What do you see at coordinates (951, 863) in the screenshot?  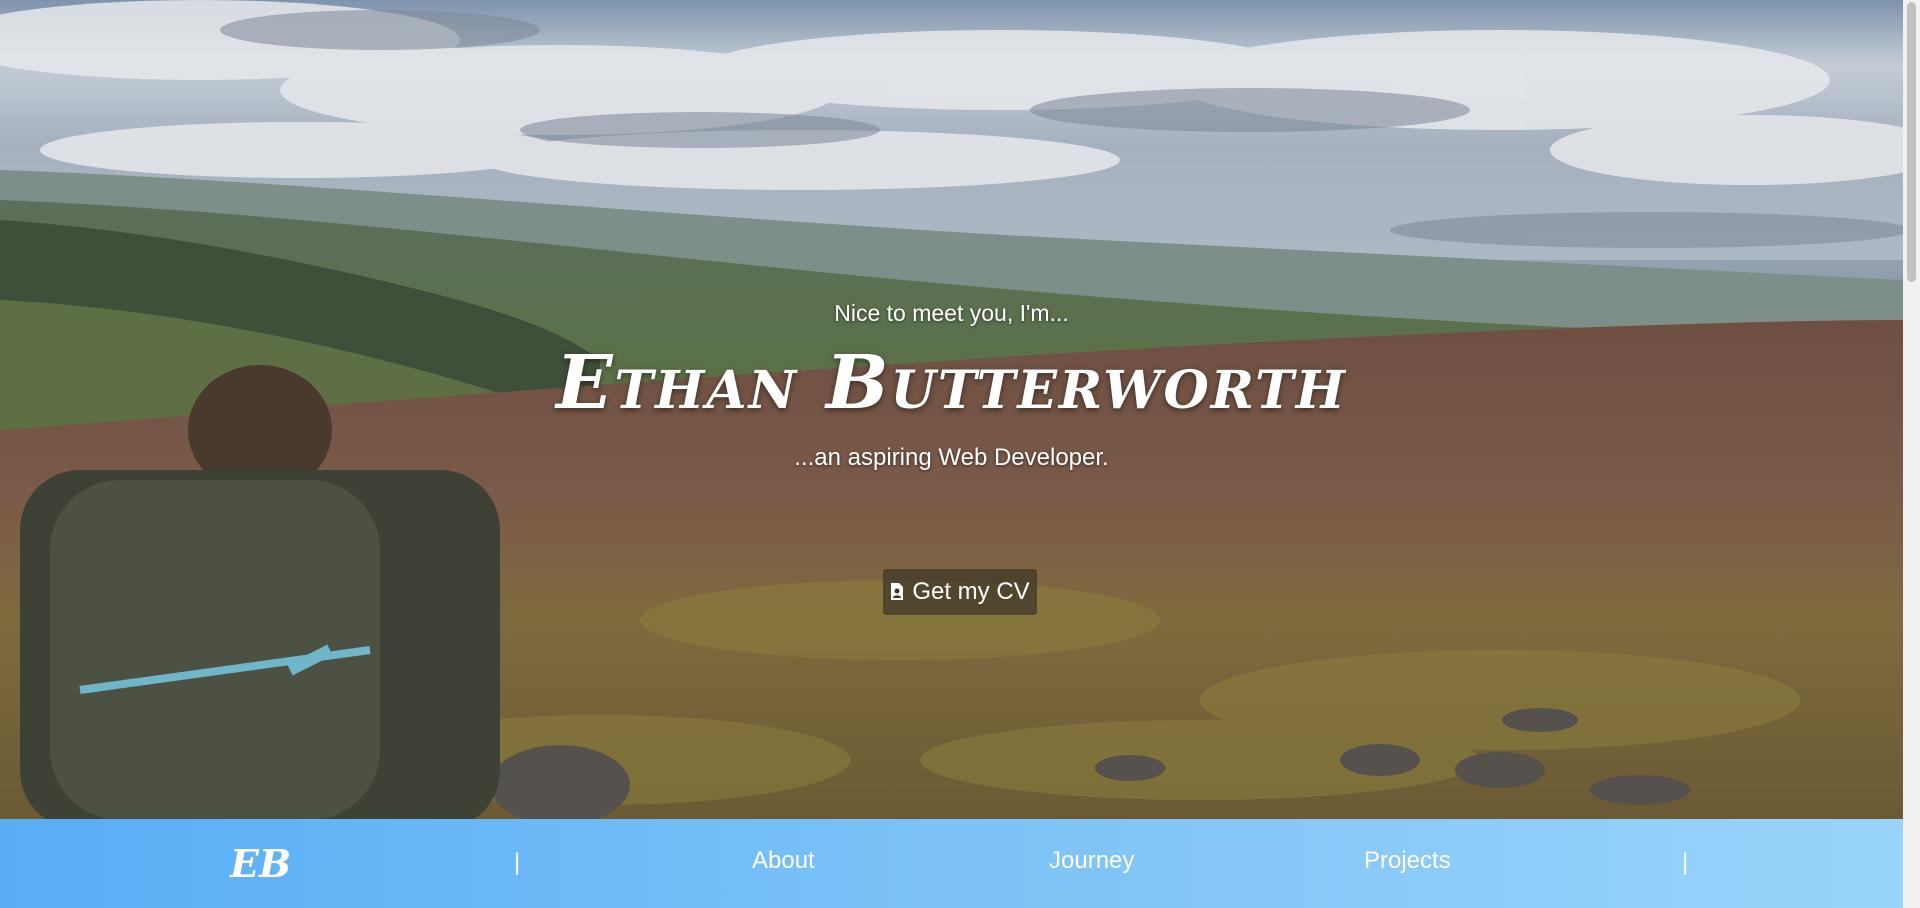 I see `navbar: EB | About Journey Projects |` at bounding box center [951, 863].